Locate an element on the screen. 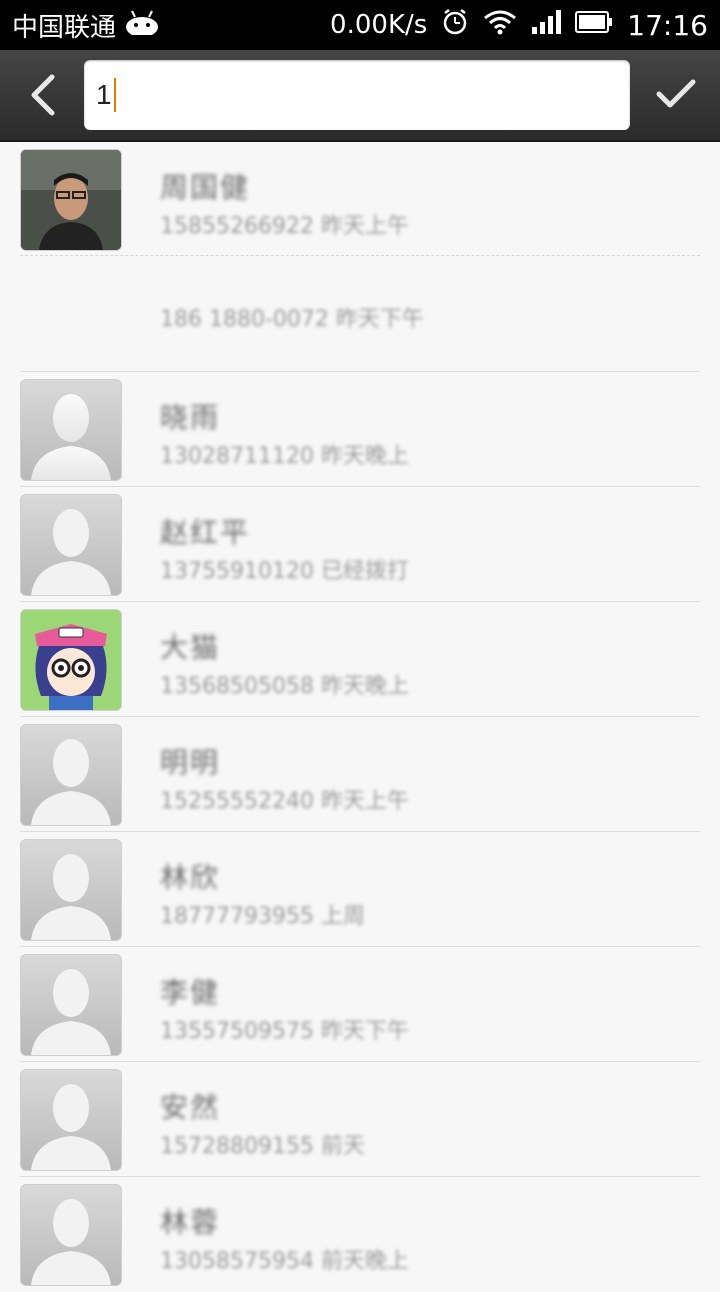 The height and width of the screenshot is (1292, 720). checkmark-icon is located at coordinates (676, 93).